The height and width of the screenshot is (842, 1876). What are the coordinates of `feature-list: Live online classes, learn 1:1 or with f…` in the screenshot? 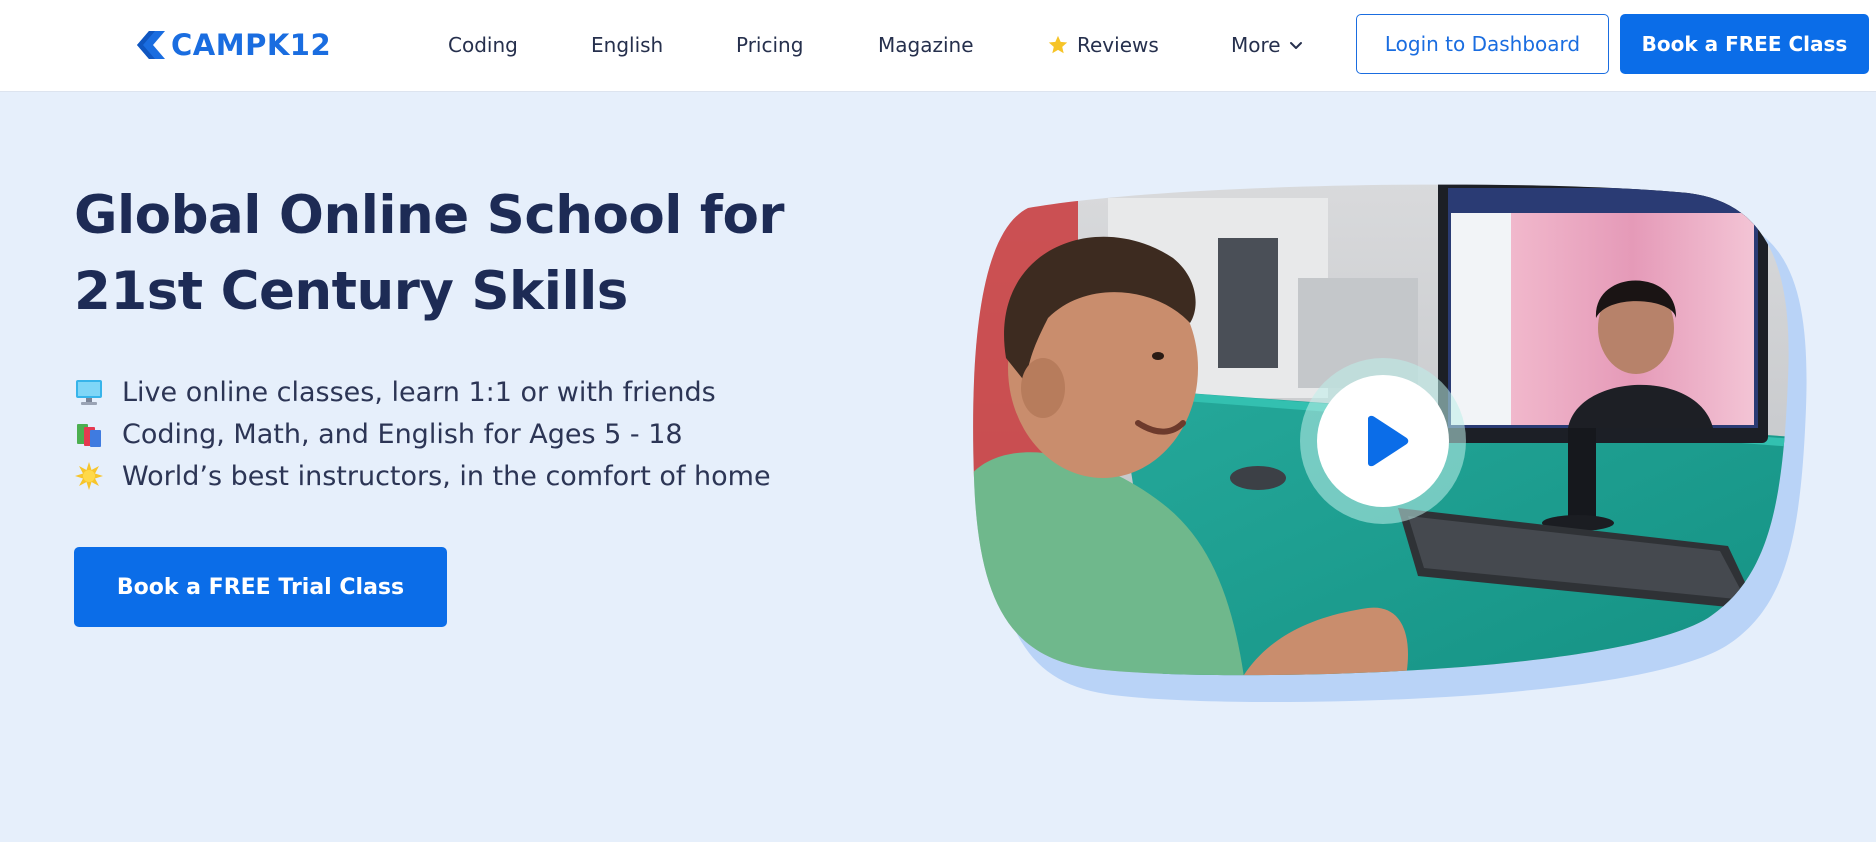 It's located at (454, 434).